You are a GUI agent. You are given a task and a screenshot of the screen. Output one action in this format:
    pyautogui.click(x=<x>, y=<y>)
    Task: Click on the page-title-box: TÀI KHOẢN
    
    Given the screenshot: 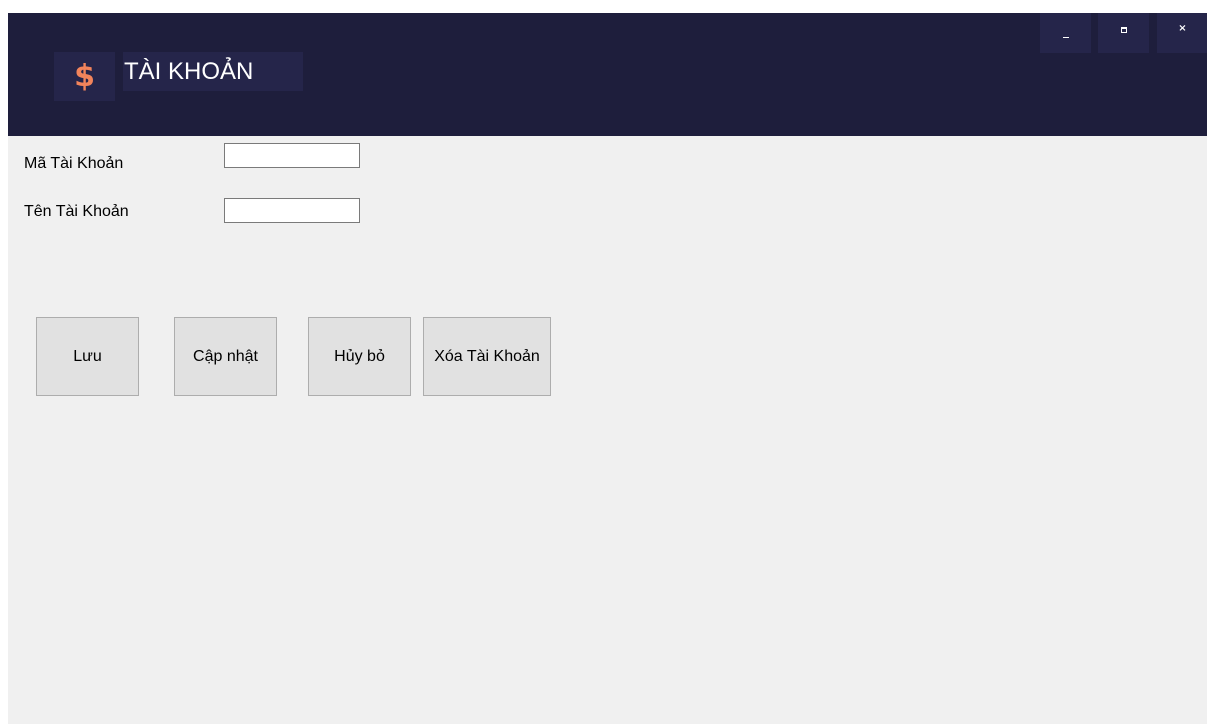 What is the action you would take?
    pyautogui.click(x=213, y=71)
    